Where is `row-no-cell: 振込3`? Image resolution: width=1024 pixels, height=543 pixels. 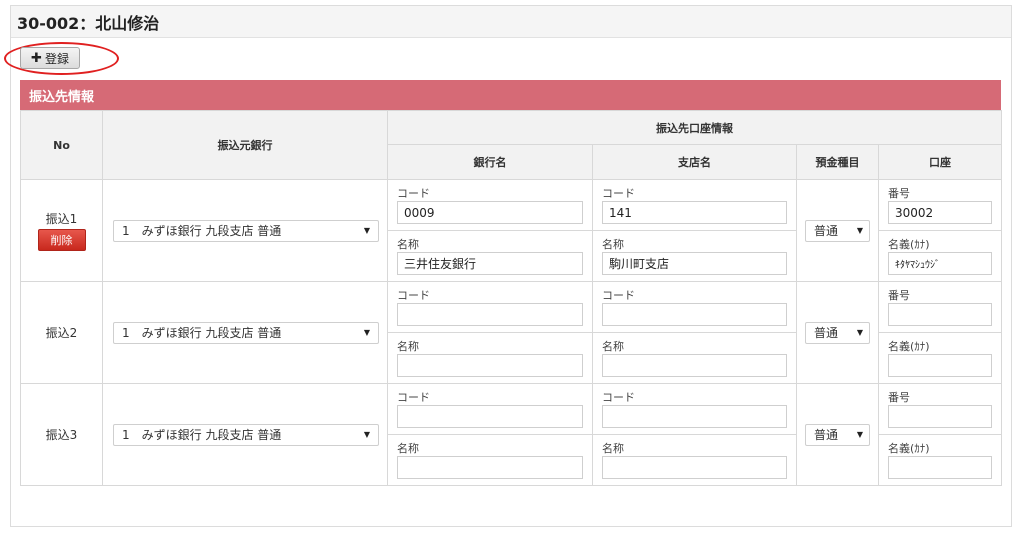
row-no-cell: 振込3 is located at coordinates (61, 434).